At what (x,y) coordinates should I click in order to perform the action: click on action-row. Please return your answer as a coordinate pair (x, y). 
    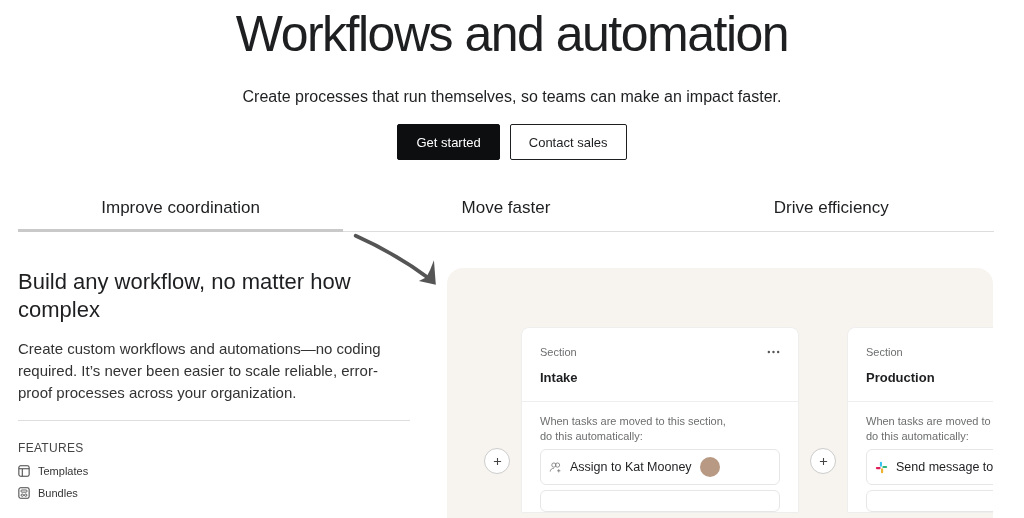
    Looking at the image, I should click on (660, 501).